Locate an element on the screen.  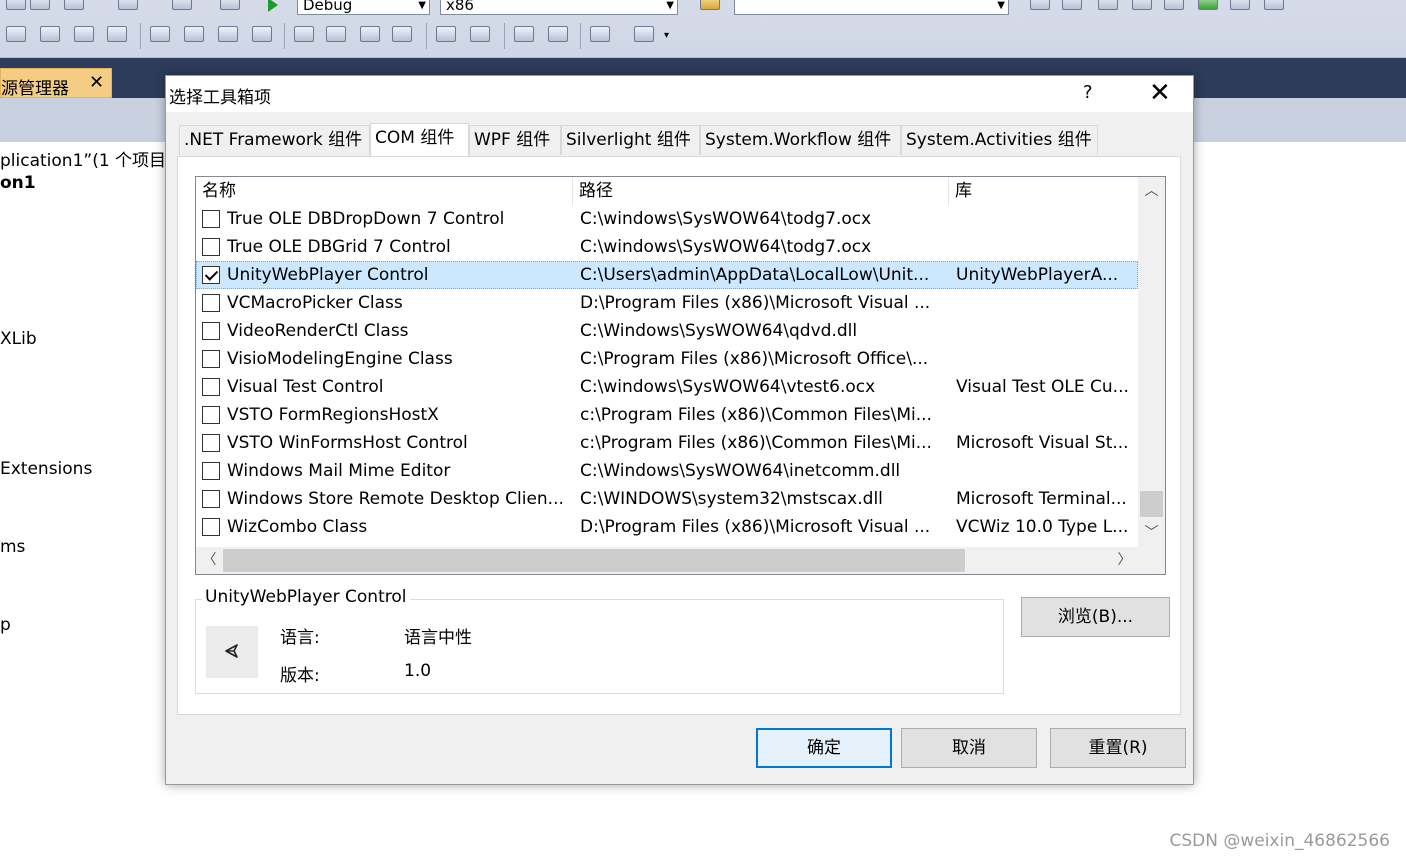
toolbox-icon is located at coordinates (1108, 5).